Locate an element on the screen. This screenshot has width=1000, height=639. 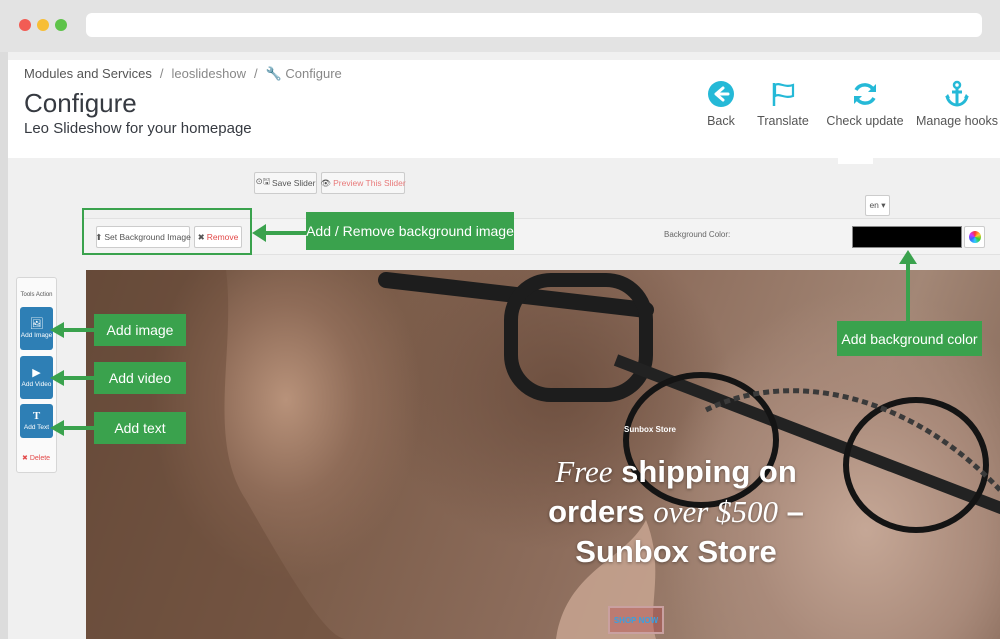
manage-hooks-label: Manage hooks is located at coordinates (956, 121).